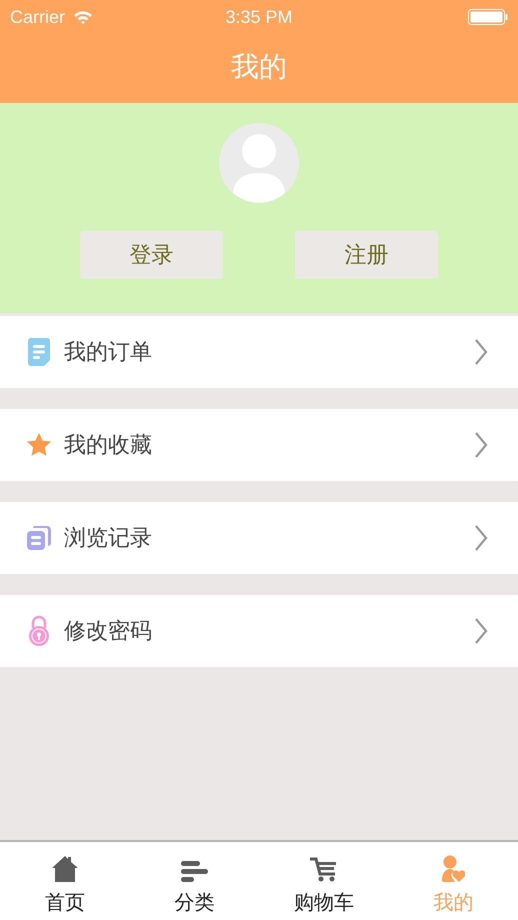 The height and width of the screenshot is (920, 518). I want to click on menu-item: 我的收藏, so click(259, 445).